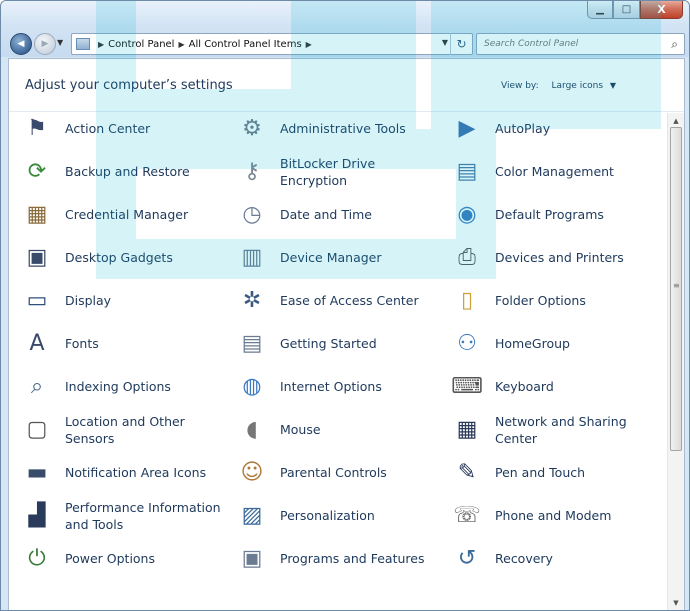 The height and width of the screenshot is (611, 690). I want to click on pen-icon: ✎, so click(467, 472).